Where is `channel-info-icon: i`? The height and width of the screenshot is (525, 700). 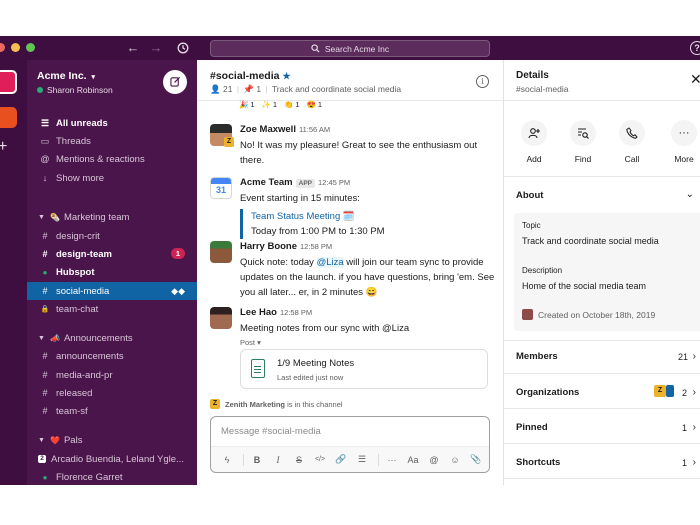 channel-info-icon: i is located at coordinates (482, 81).